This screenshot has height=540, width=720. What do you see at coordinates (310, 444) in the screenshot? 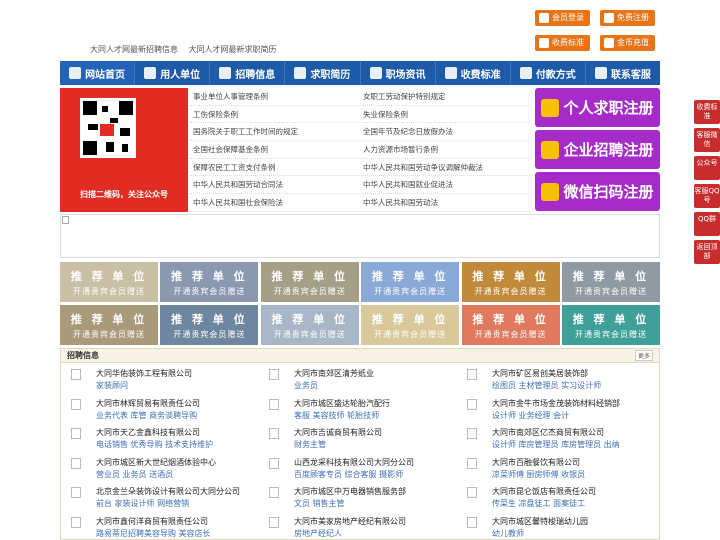
I see `positions-link: 财务主管` at bounding box center [310, 444].